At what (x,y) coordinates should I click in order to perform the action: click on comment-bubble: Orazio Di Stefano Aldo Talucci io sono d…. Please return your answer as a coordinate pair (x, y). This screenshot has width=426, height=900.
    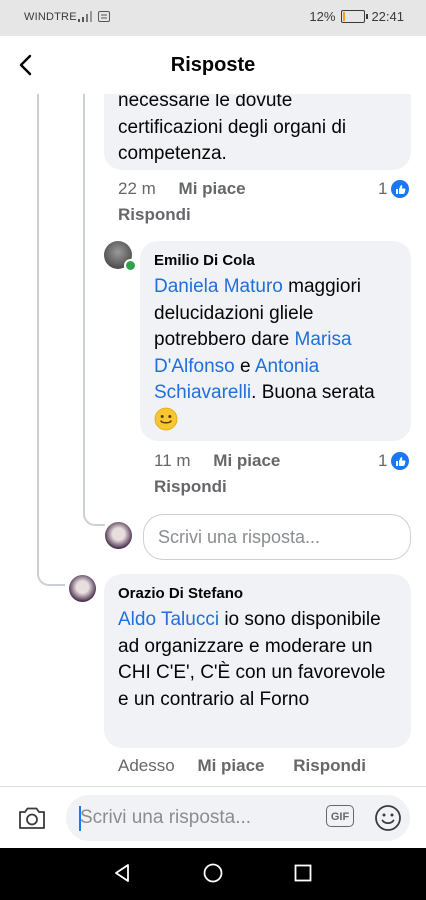
    Looking at the image, I should click on (257, 661).